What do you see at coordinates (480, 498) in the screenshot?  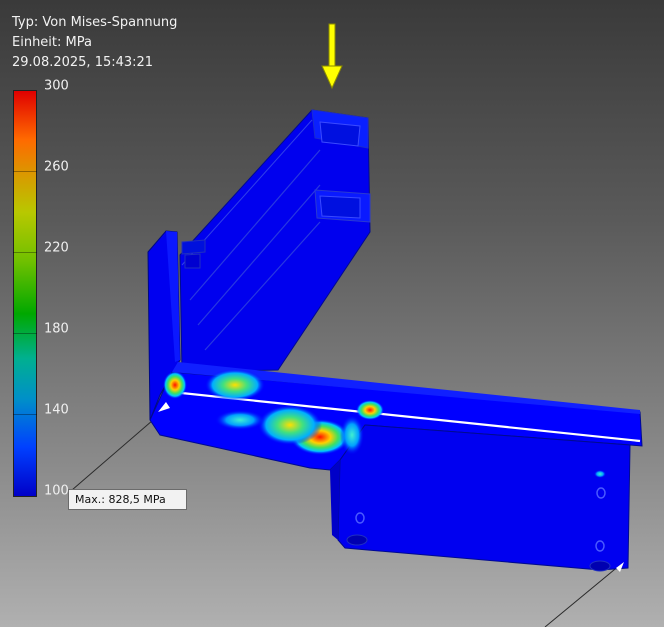 I see `lower-plate` at bounding box center [480, 498].